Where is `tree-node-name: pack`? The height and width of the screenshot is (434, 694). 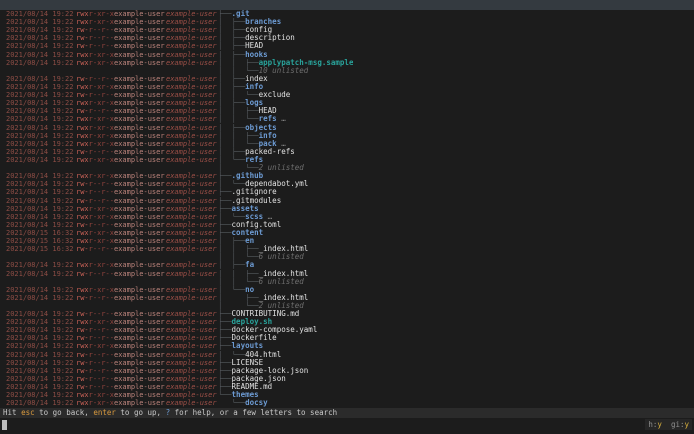 tree-node-name: pack is located at coordinates (268, 144).